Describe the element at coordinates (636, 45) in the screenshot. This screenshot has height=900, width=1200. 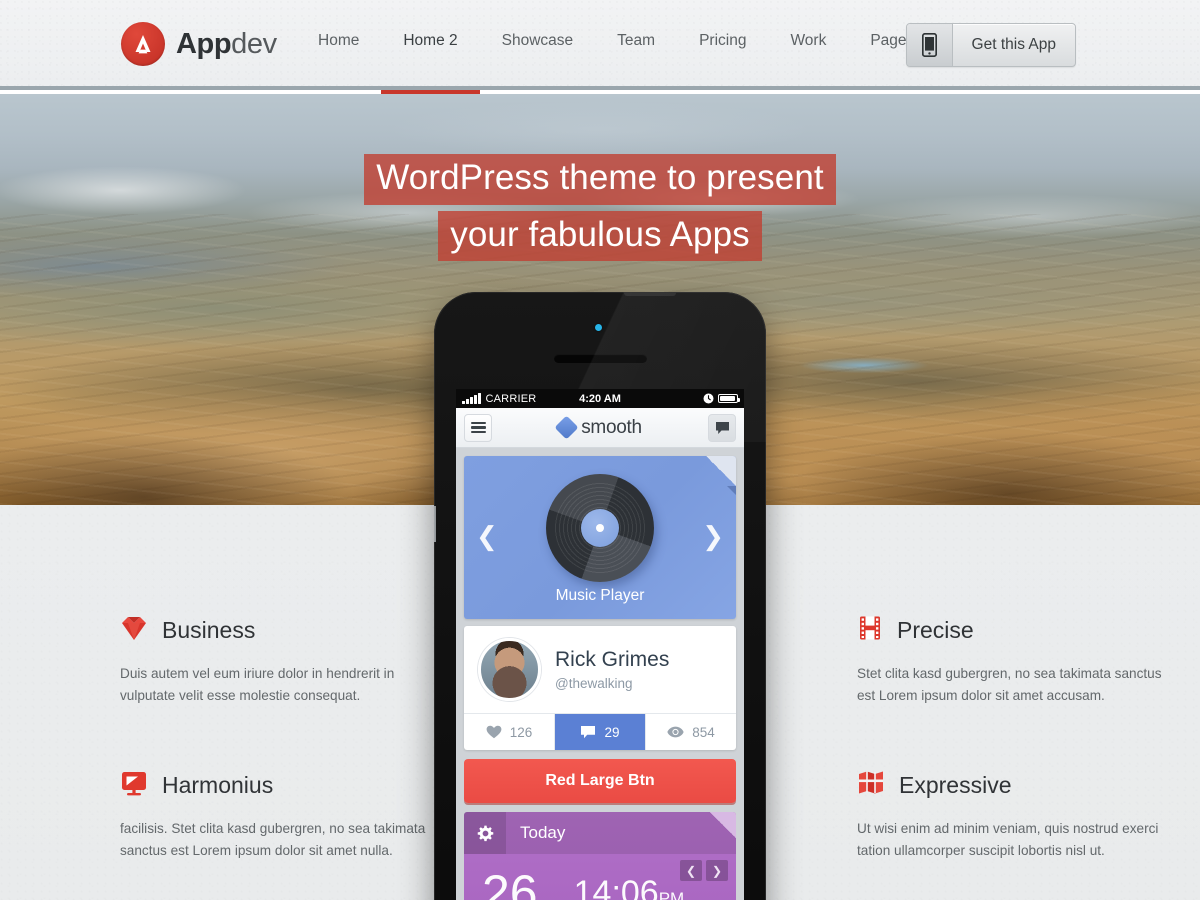
I see `nav-item-team: Team` at that location.